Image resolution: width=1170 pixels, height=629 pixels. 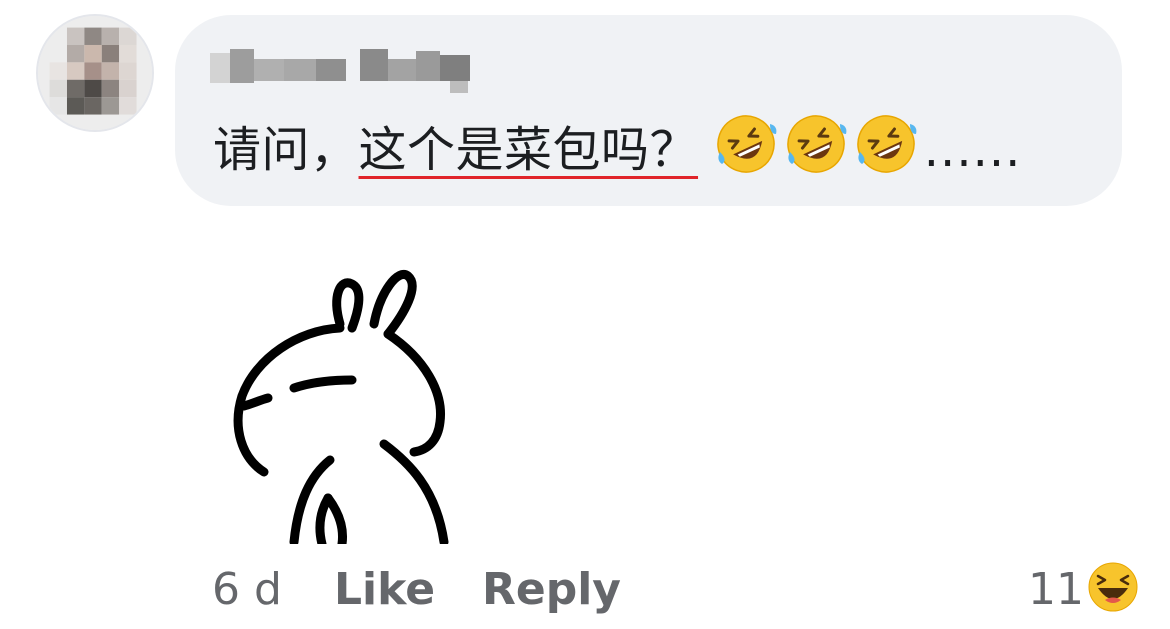 I want to click on reply-button: Reply, so click(x=551, y=590).